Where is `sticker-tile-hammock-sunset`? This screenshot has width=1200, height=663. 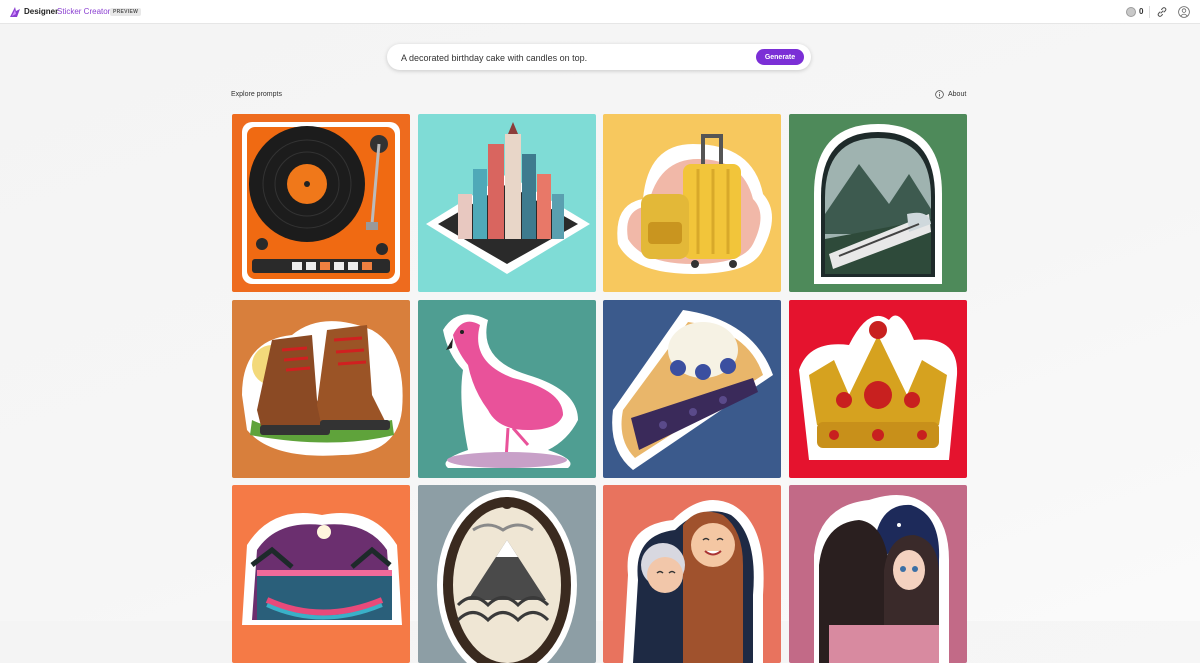 sticker-tile-hammock-sunset is located at coordinates (321, 574).